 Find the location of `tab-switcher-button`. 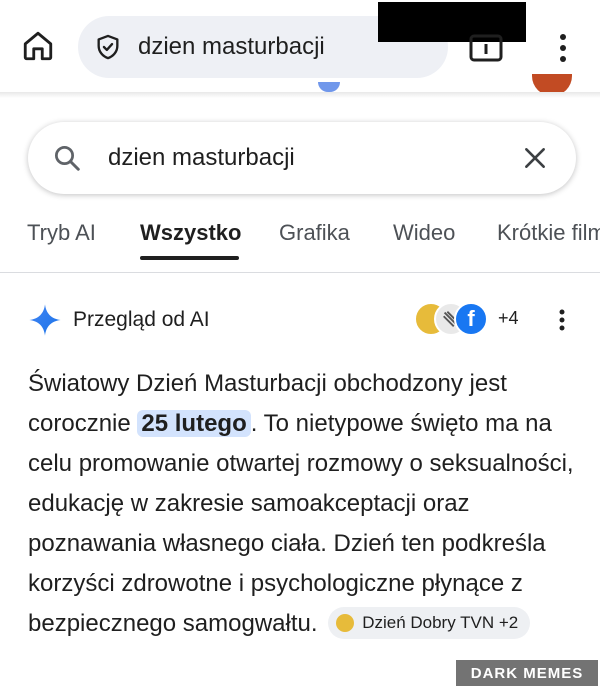

tab-switcher-button is located at coordinates (486, 48).